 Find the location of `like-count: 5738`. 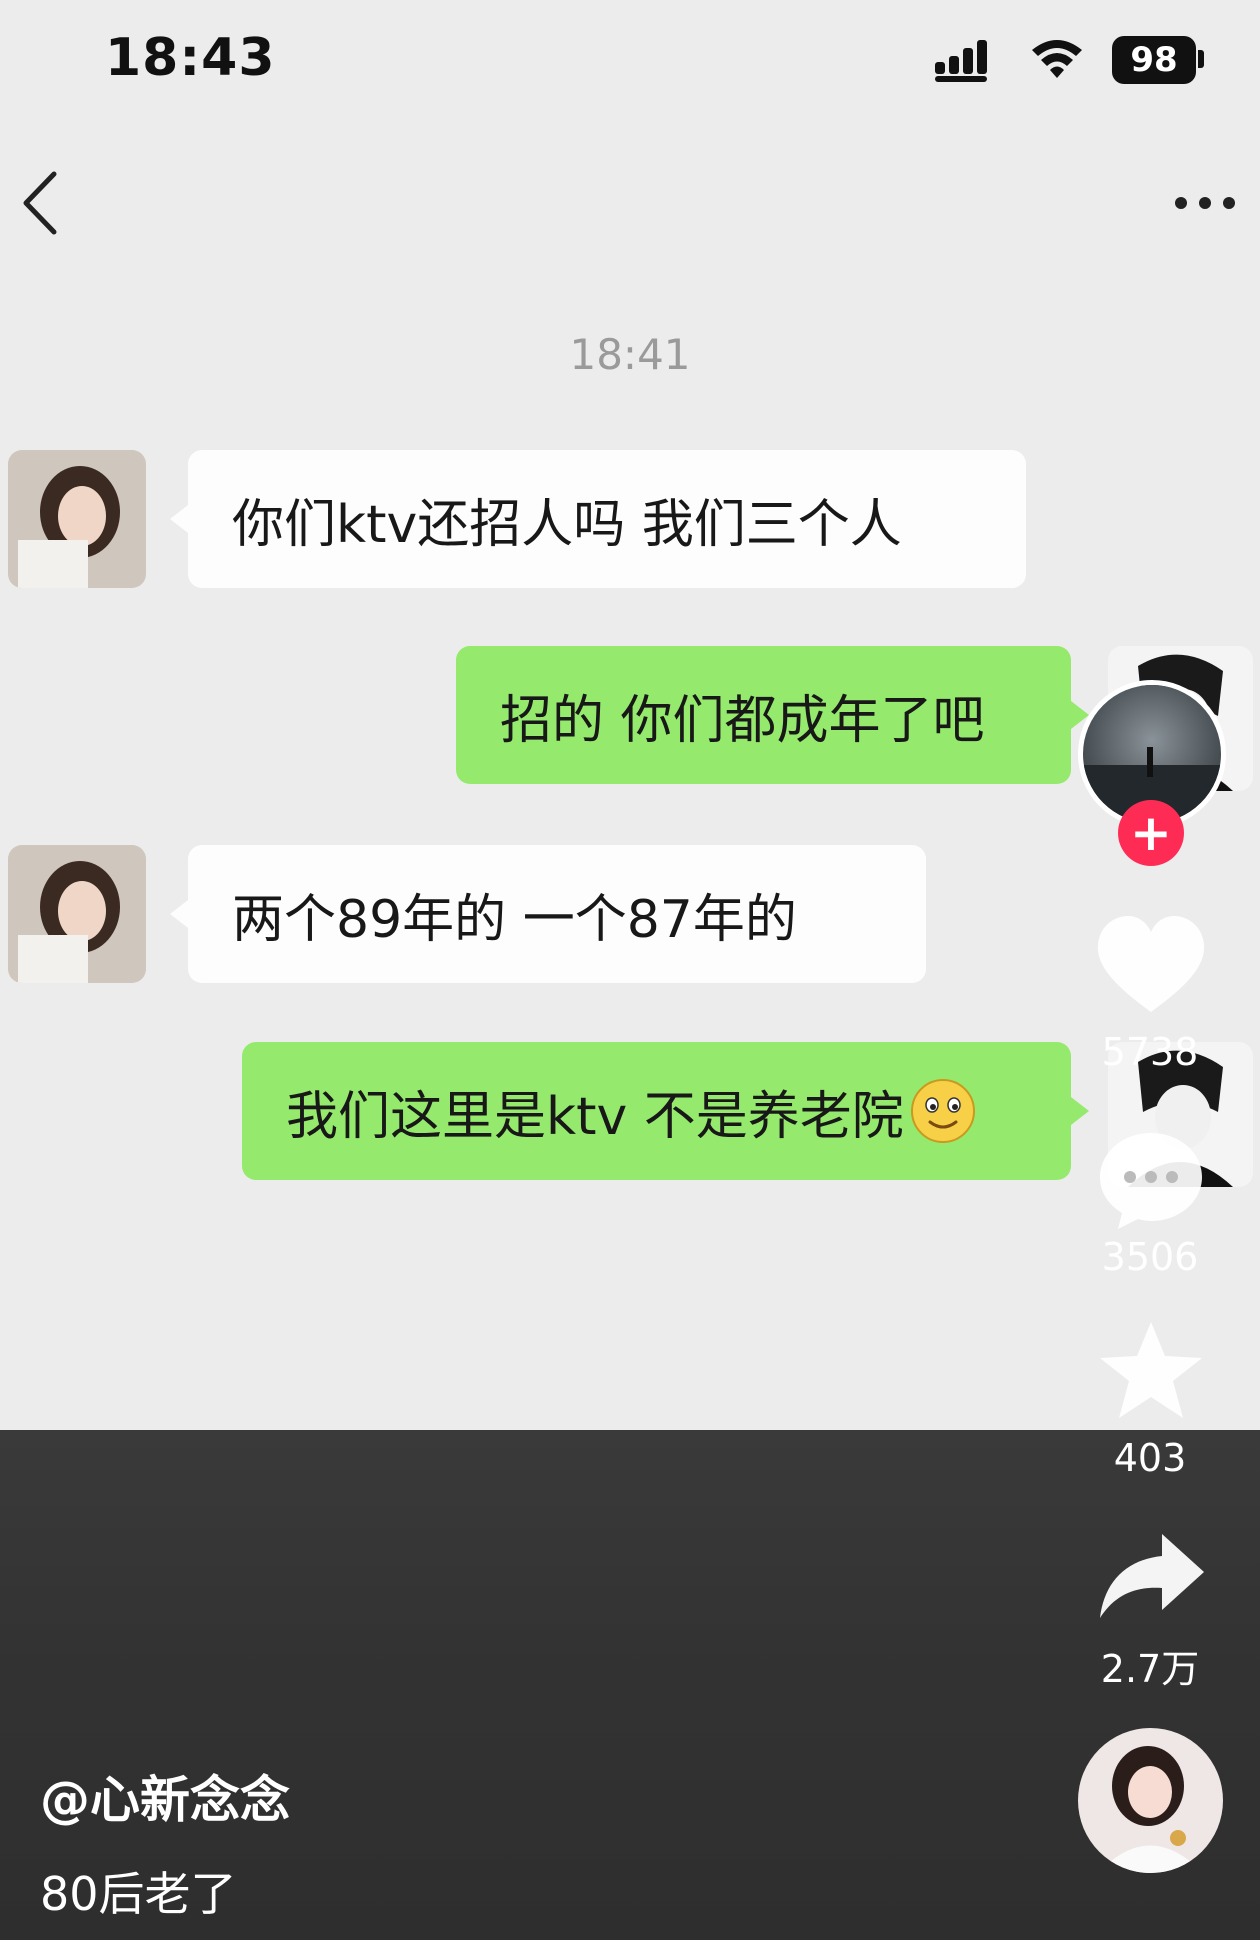

like-count: 5738 is located at coordinates (1150, 1052).